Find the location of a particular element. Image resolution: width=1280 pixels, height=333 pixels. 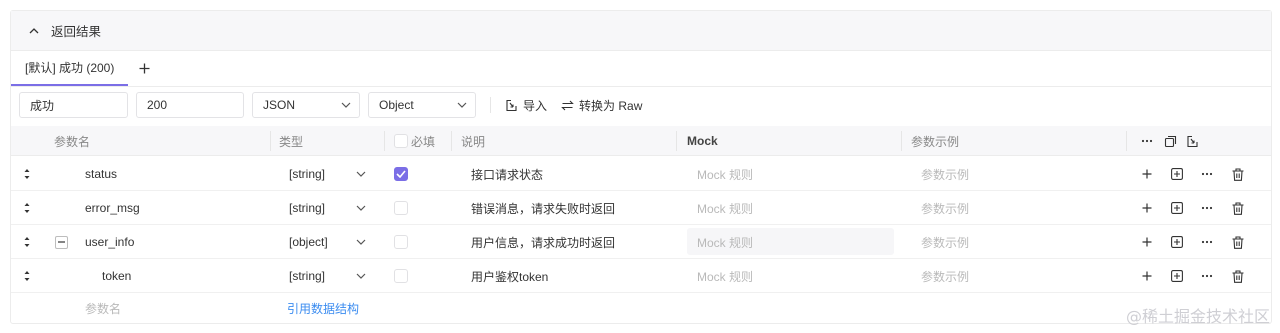

status-tabbar: [默认] 成功 (200) is located at coordinates (641, 69).